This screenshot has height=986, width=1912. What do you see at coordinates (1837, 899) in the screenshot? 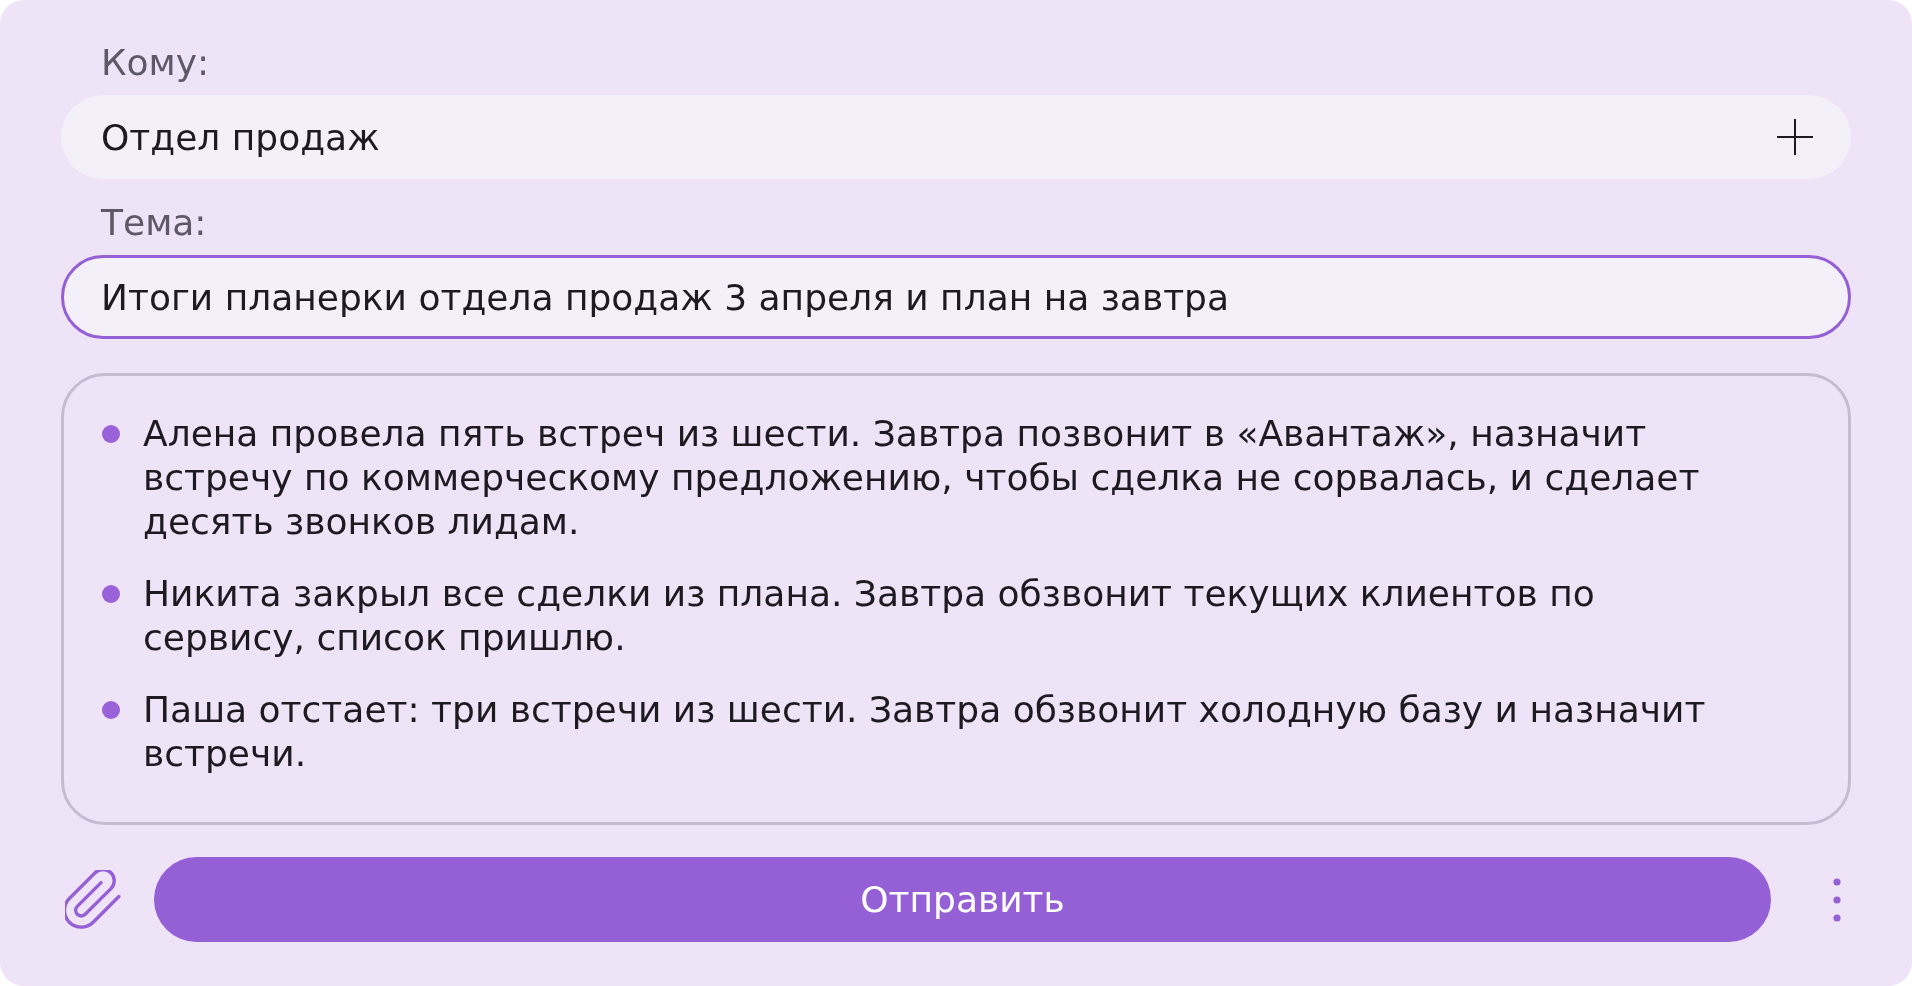
I see `more-vertical-icon` at bounding box center [1837, 899].